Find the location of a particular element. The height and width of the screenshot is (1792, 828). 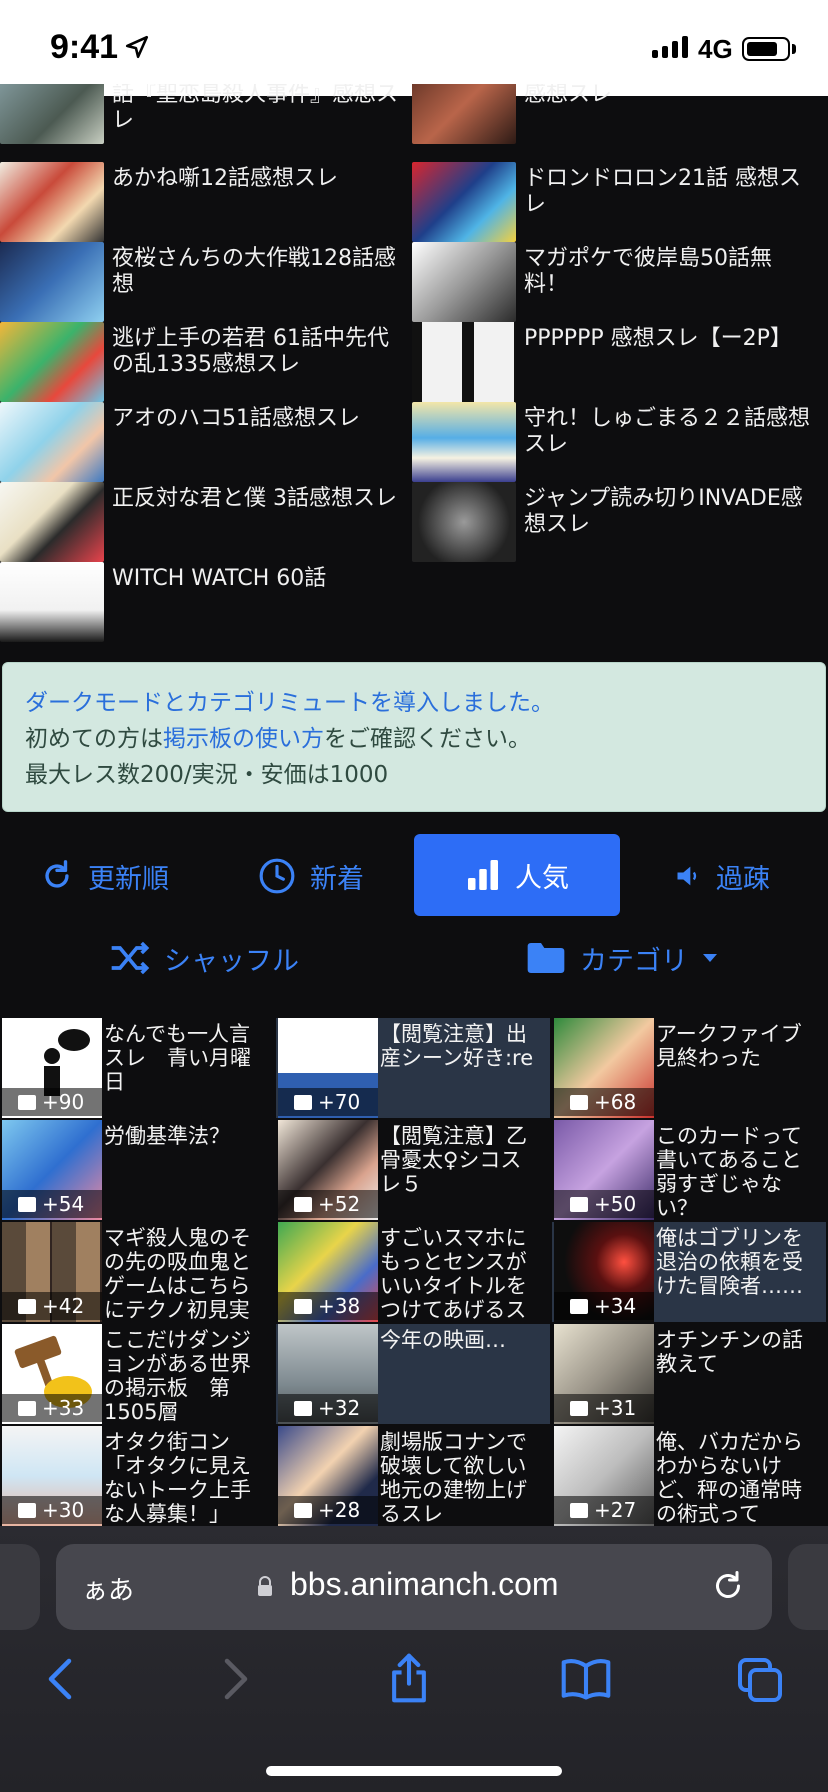

list-item: ドロンドロロン21話 感想スレ is located at coordinates (617, 202).